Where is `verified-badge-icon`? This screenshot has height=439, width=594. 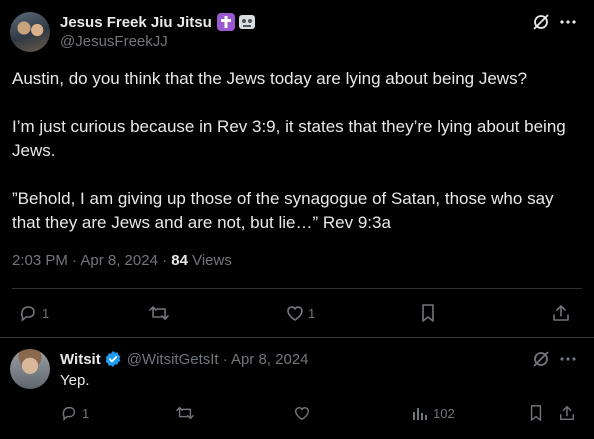 verified-badge-icon is located at coordinates (113, 359).